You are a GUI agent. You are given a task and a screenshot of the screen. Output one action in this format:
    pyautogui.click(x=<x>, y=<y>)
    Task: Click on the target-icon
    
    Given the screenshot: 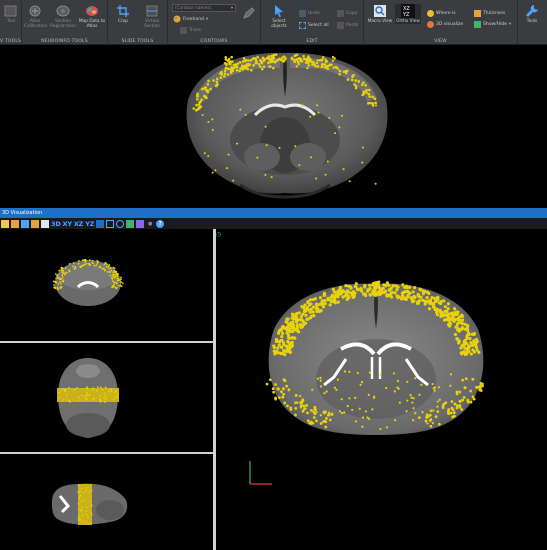 What is the action you would take?
    pyautogui.click(x=120, y=223)
    